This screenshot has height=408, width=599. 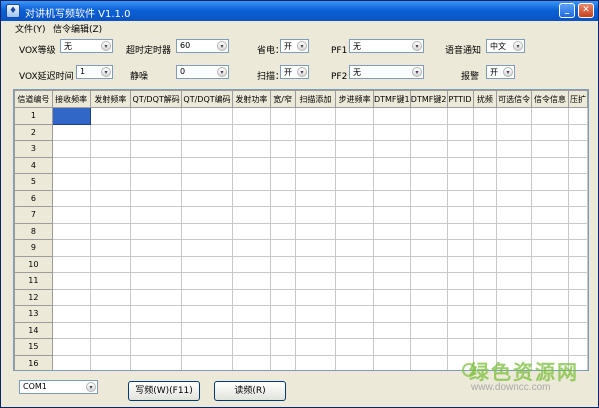 What do you see at coordinates (33, 264) in the screenshot?
I see `row-number: 10` at bounding box center [33, 264].